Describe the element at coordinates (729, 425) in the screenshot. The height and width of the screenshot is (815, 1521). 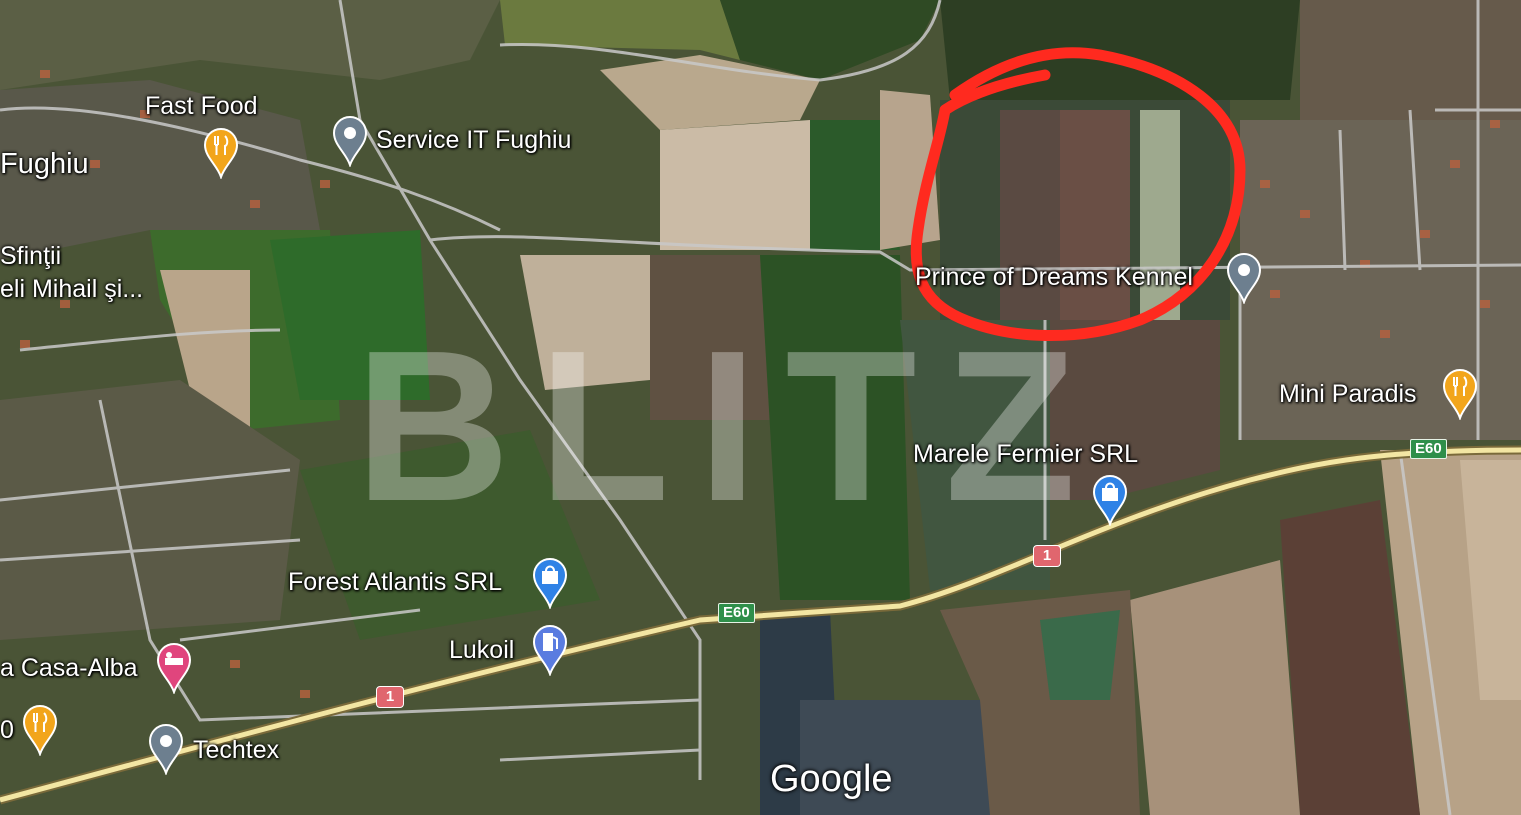
I see `blitz-watermark: BLITZ` at that location.